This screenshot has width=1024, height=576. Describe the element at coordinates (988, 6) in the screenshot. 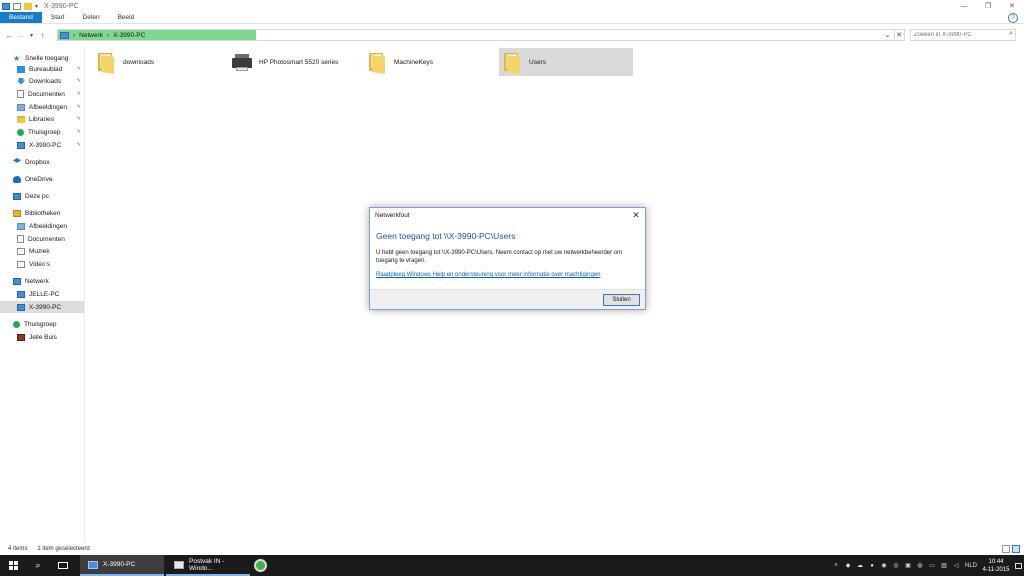

I see `maximize-button: ❐` at that location.